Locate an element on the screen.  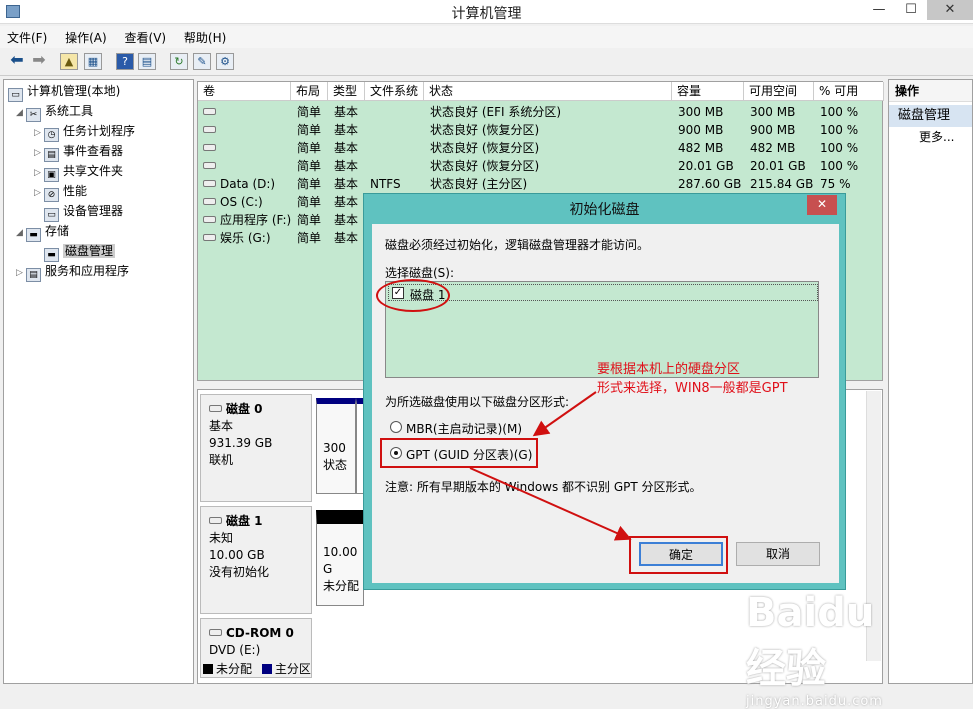
watermark-url: jingyan.baidu.com is located at coordinates (814, 701).